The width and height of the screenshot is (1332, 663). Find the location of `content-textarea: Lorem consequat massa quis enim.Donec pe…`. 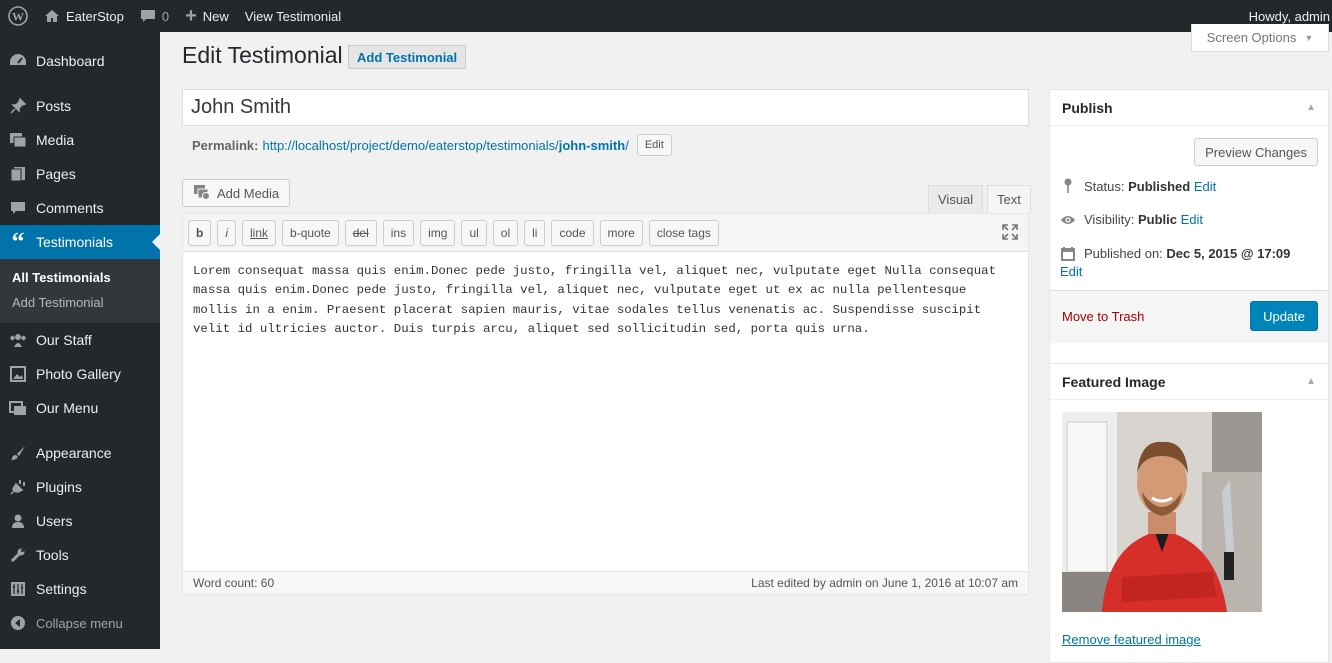

content-textarea: Lorem consequat massa quis enim.Donec pe… is located at coordinates (605, 301).